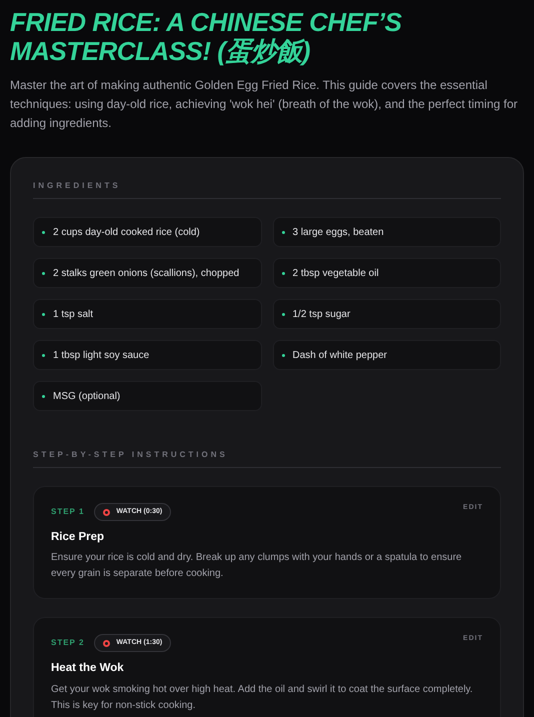  I want to click on step-label: STEP 1, so click(67, 512).